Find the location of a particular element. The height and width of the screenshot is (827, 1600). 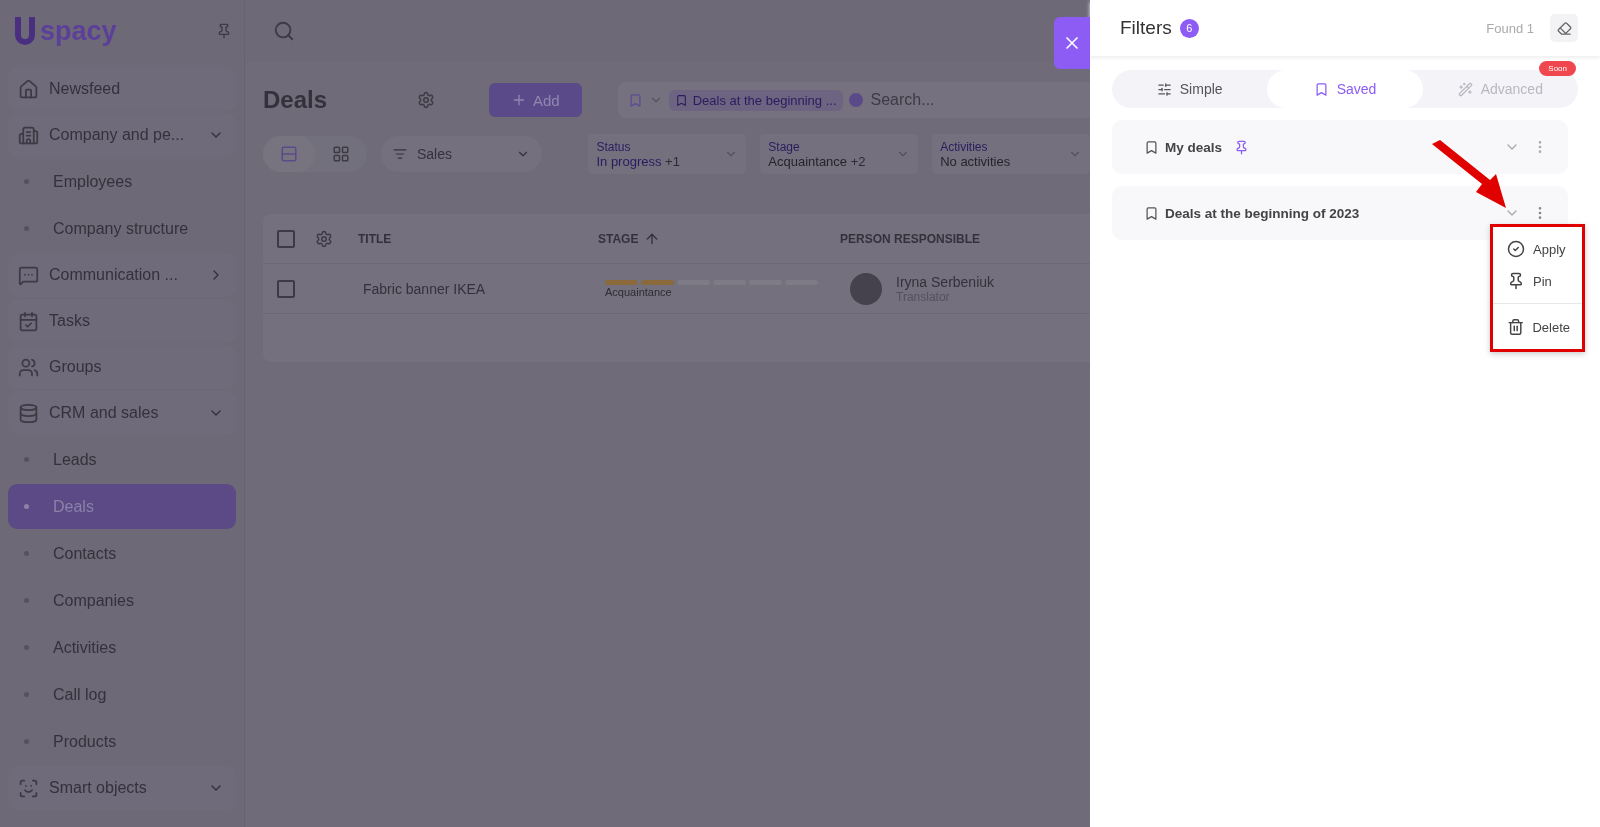

menu-item: Pin is located at coordinates (1537, 281).